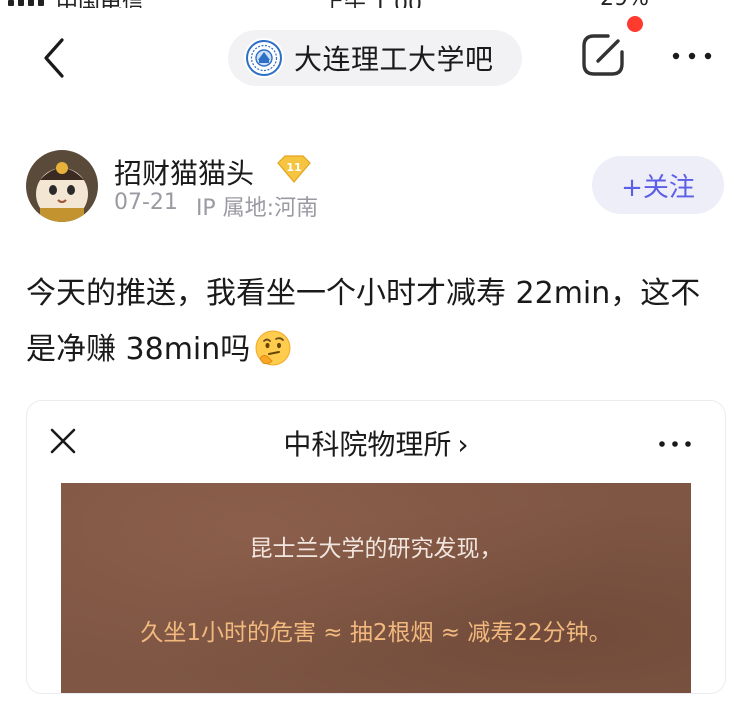 The height and width of the screenshot is (705, 750). What do you see at coordinates (26, 3) in the screenshot?
I see `signal-icon` at bounding box center [26, 3].